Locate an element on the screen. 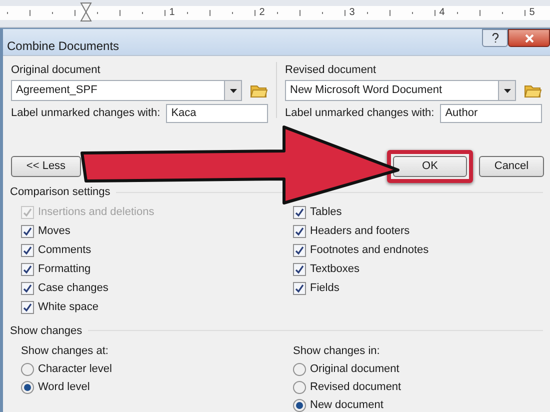 Image resolution: width=550 pixels, height=412 pixels. less-button: << Less is located at coordinates (46, 166).